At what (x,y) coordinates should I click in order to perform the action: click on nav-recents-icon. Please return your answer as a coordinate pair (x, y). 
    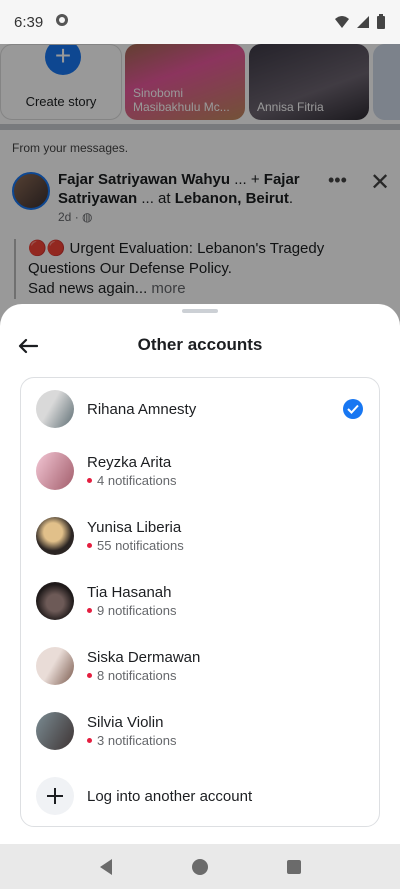
    Looking at the image, I should click on (294, 867).